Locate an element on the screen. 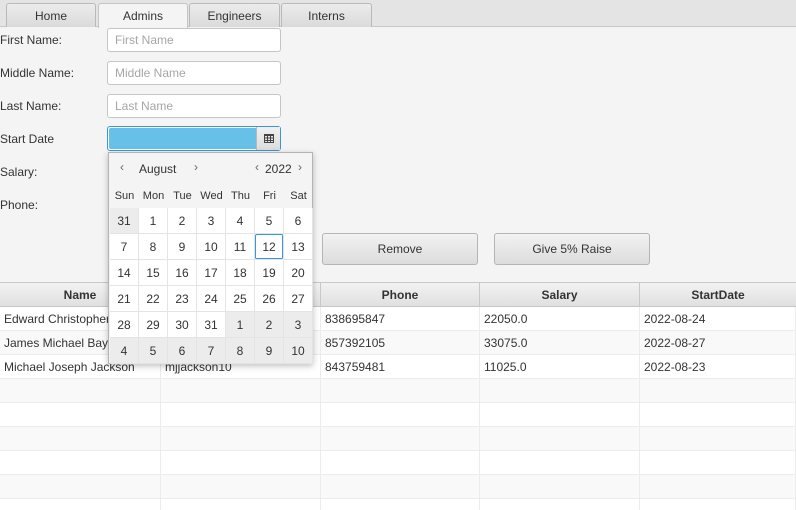  tab-interns: Interns is located at coordinates (326, 15).